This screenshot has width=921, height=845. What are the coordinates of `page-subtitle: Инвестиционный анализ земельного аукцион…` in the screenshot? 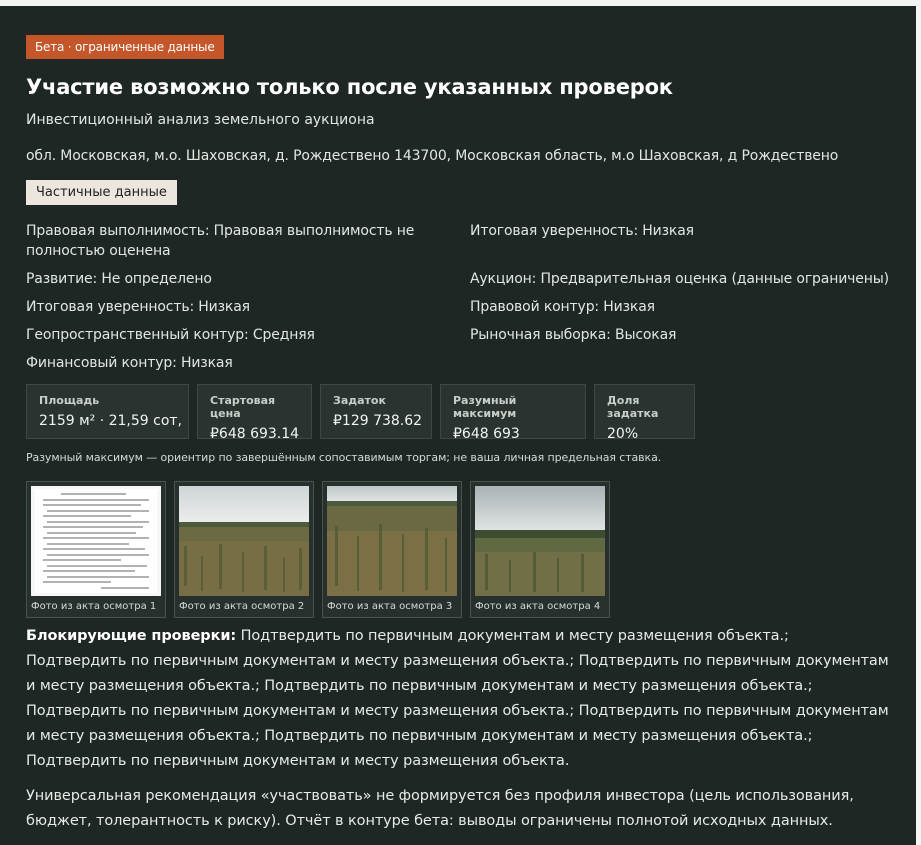 It's located at (200, 120).